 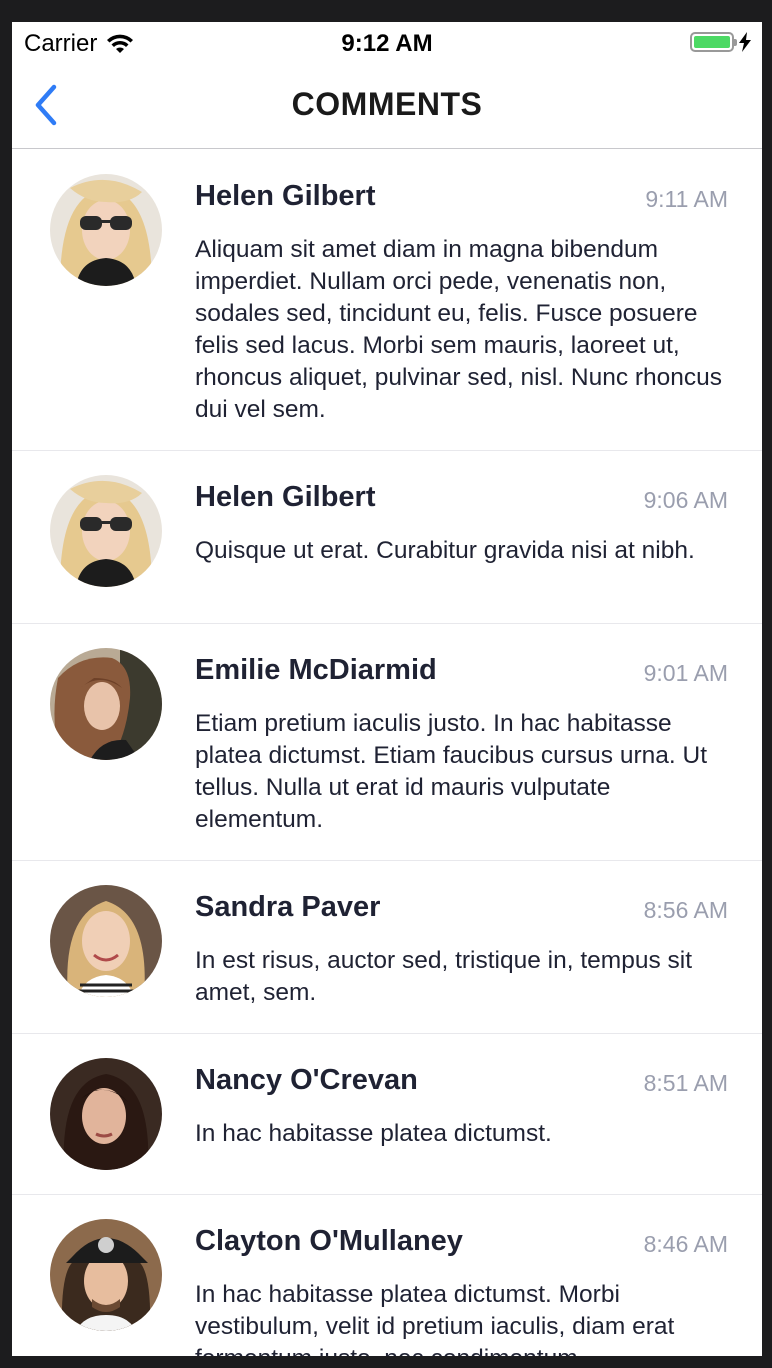 I want to click on comment-author: Sandra Paver, so click(x=287, y=907).